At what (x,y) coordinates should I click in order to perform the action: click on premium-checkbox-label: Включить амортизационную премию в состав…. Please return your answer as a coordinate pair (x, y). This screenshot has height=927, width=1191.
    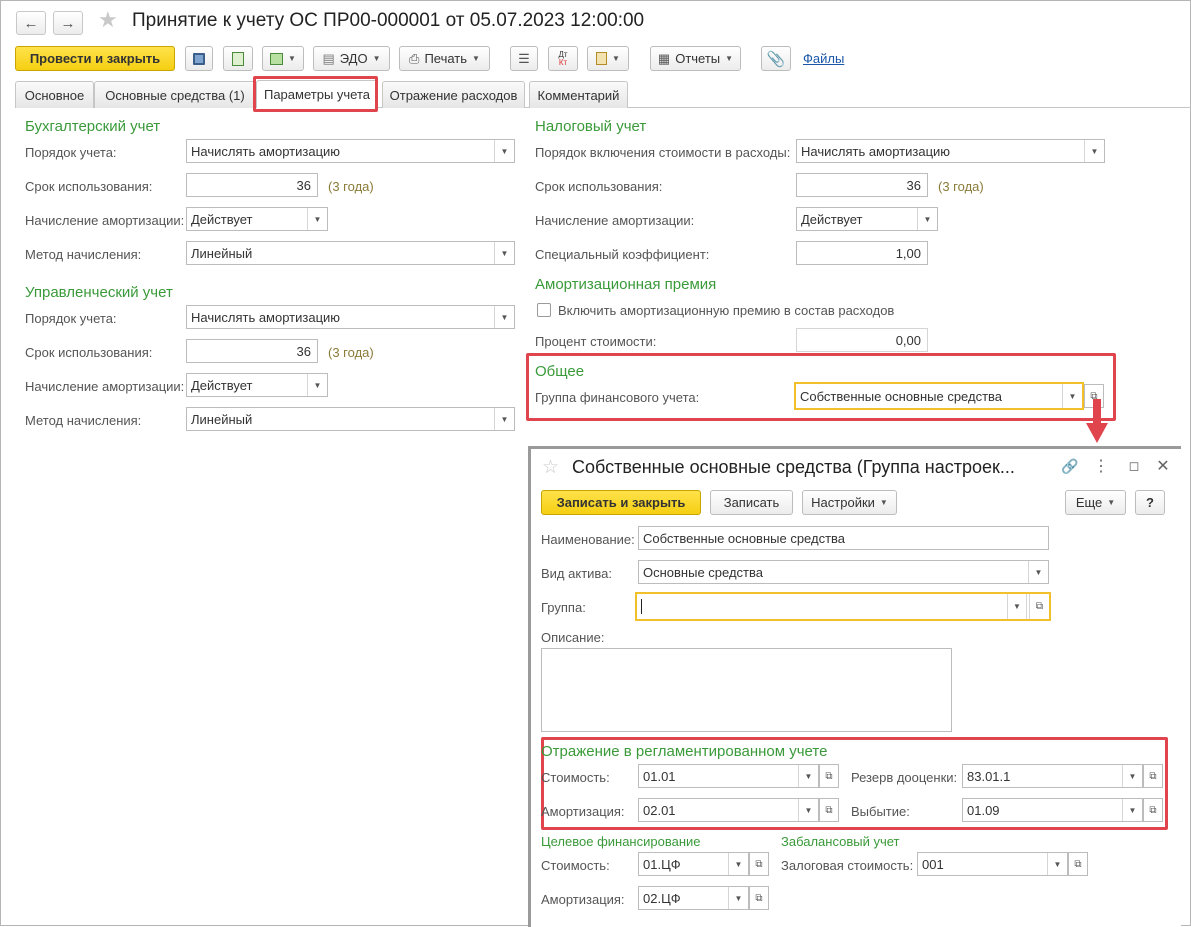
    Looking at the image, I should click on (726, 310).